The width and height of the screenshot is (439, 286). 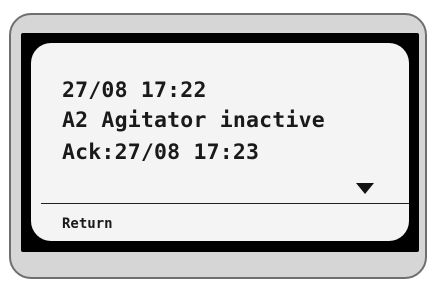 What do you see at coordinates (365, 188) in the screenshot?
I see `scroll-down-icon` at bounding box center [365, 188].